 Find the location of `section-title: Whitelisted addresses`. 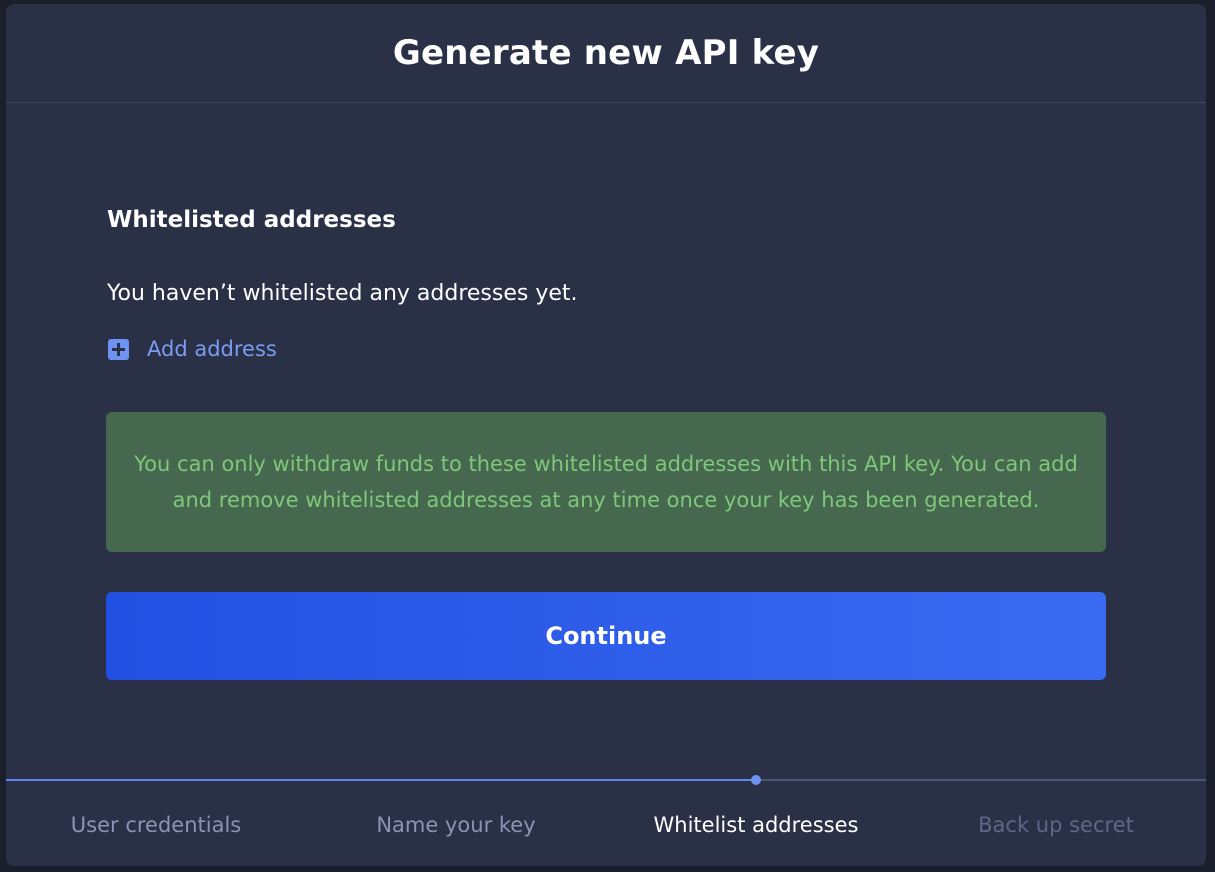

section-title: Whitelisted addresses is located at coordinates (251, 220).